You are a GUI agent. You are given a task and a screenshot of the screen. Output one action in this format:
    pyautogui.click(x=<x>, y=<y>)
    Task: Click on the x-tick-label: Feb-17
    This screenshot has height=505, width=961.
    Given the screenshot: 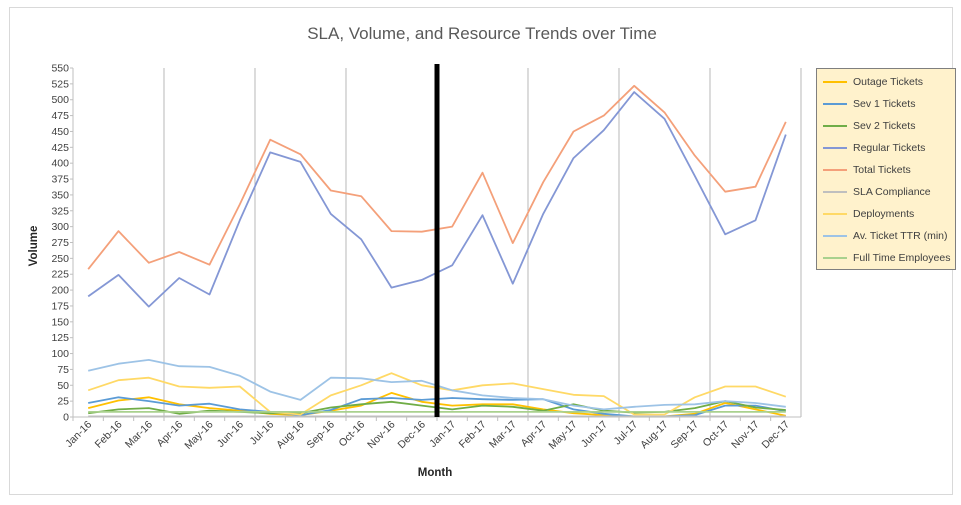 What is the action you would take?
    pyautogui.click(x=473, y=435)
    